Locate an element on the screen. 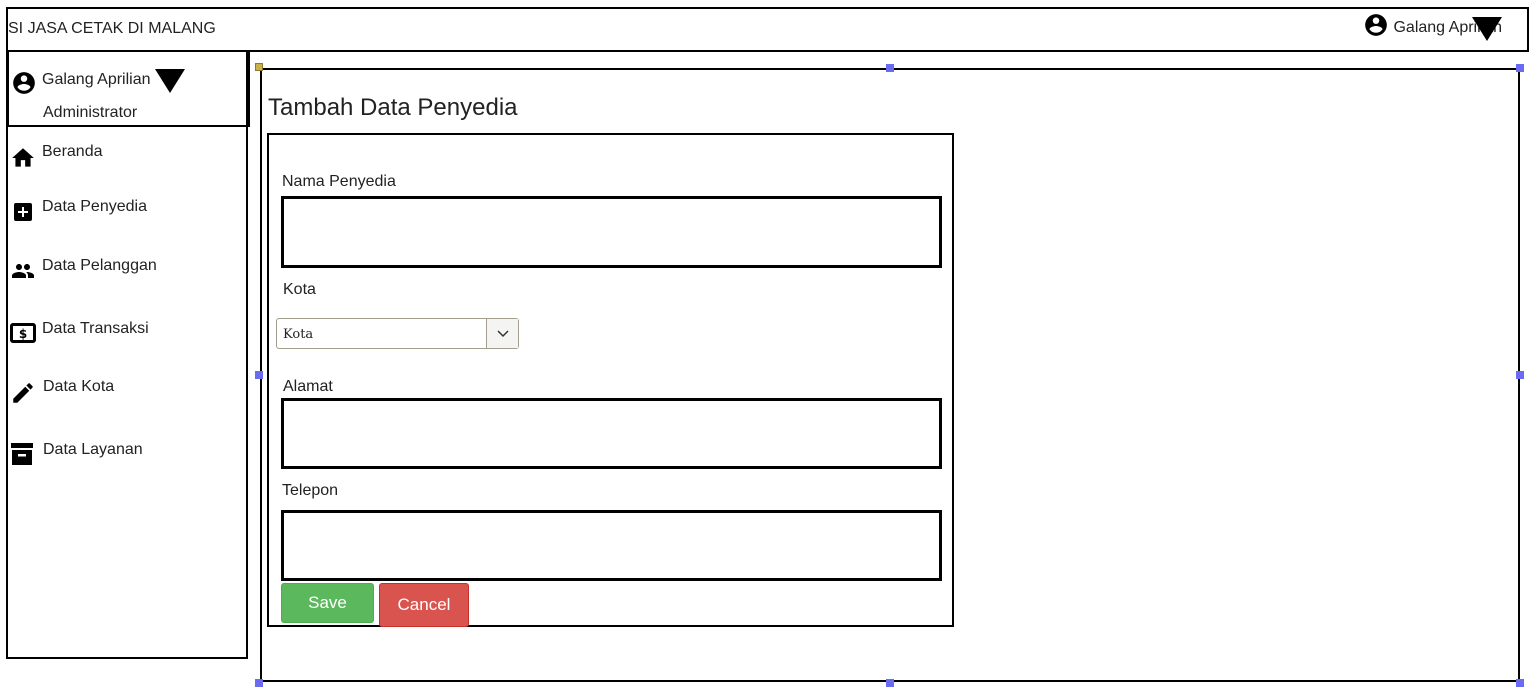 This screenshot has width=1537, height=695. nama-penyedia-input is located at coordinates (611, 232).